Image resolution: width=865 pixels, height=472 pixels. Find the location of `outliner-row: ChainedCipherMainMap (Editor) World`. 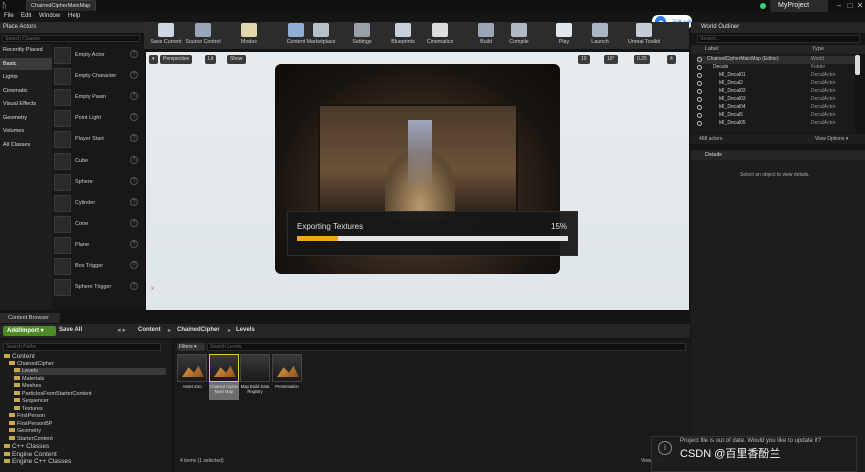

outliner-row: ChainedCipherMainMap (Editor) World is located at coordinates (777, 60).